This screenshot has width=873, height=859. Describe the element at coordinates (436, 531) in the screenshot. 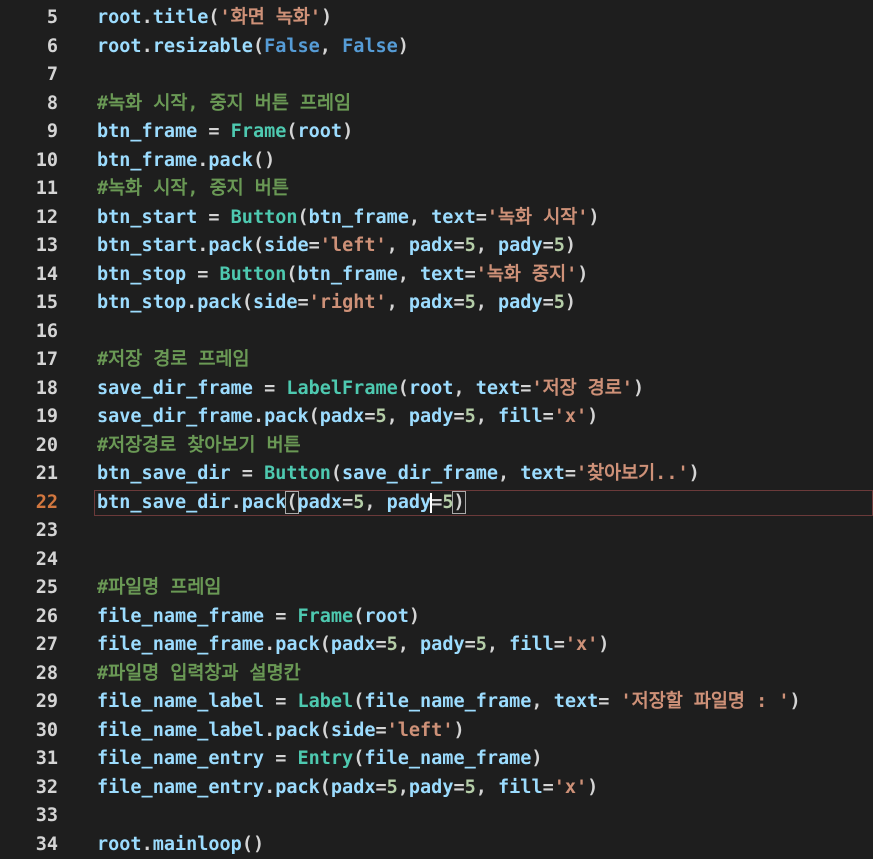

I see `code-line: 23` at that location.